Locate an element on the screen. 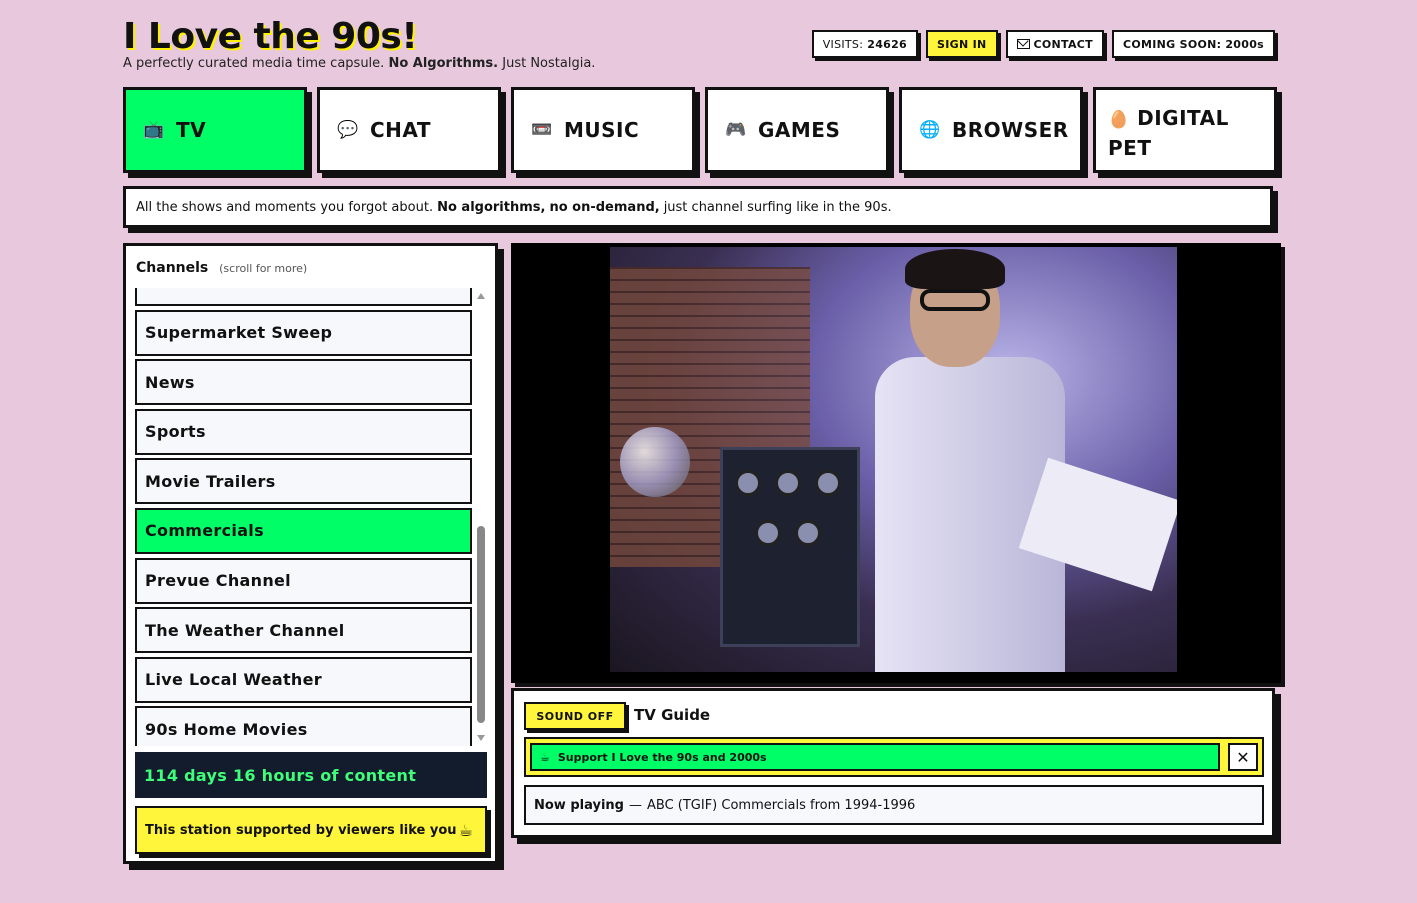 The width and height of the screenshot is (1417, 903). channels-heading: Channels (scroll for more) is located at coordinates (221, 268).